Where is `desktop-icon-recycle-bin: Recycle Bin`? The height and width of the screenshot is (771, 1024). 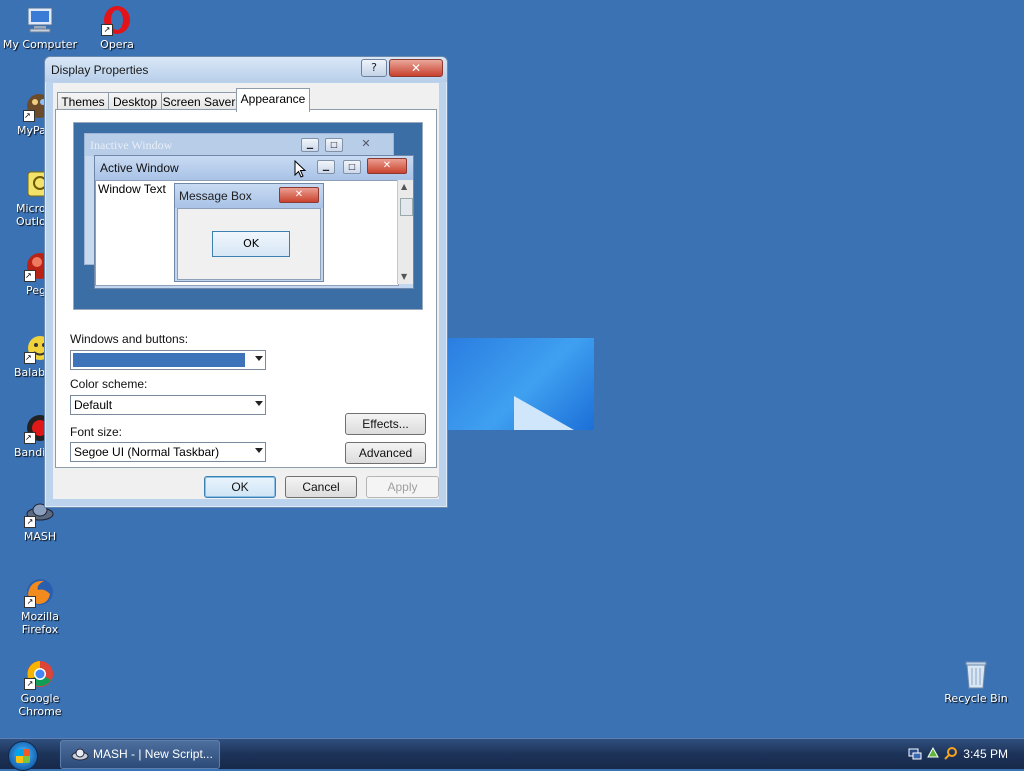 desktop-icon-recycle-bin: Recycle Bin is located at coordinates (976, 681).